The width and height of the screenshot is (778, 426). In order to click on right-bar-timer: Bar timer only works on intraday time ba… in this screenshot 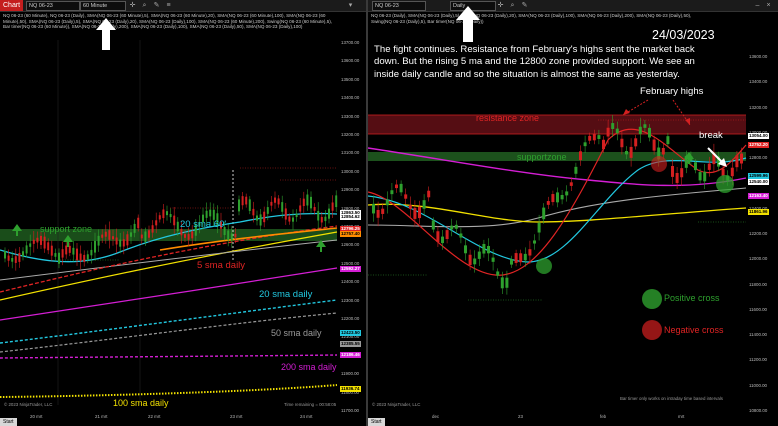, I will do `click(671, 398)`.